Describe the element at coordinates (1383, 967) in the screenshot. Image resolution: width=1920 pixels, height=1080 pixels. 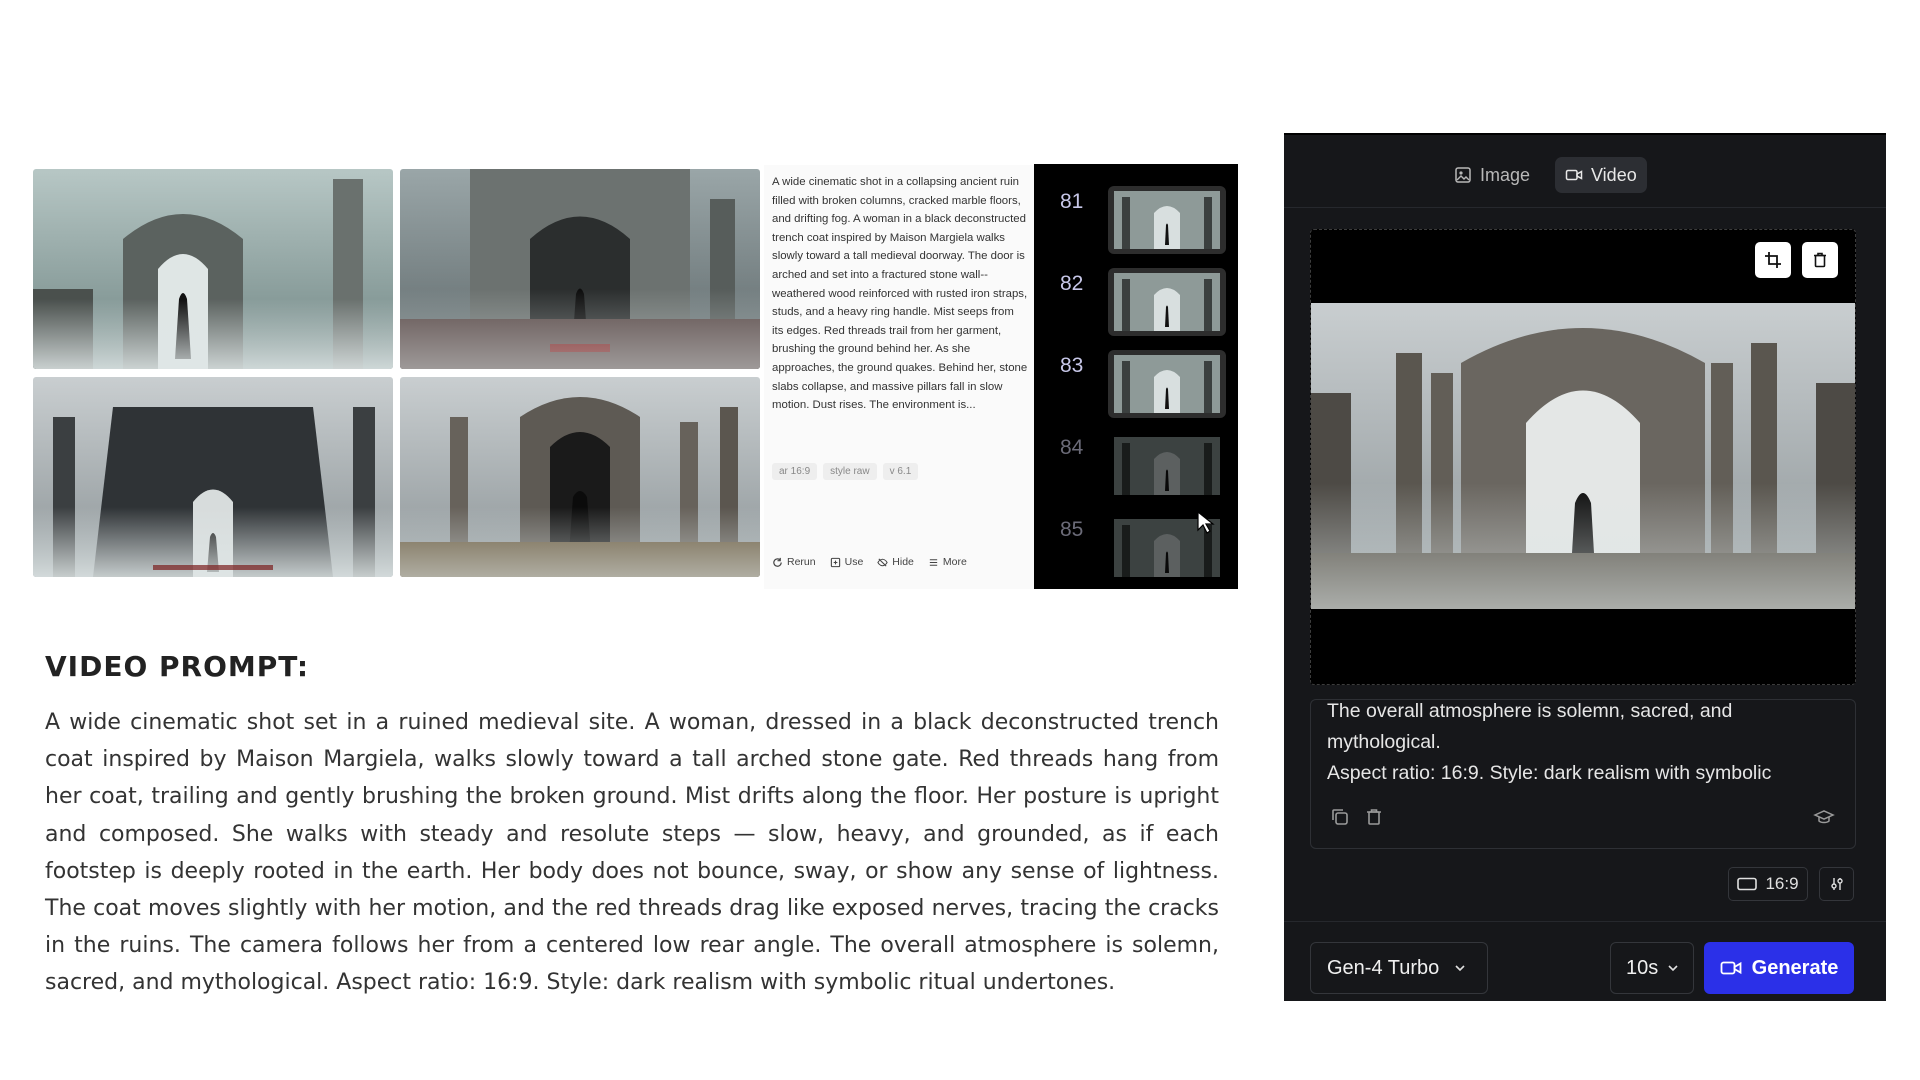
I see `model-select-value: Gen-4 Turbo` at that location.